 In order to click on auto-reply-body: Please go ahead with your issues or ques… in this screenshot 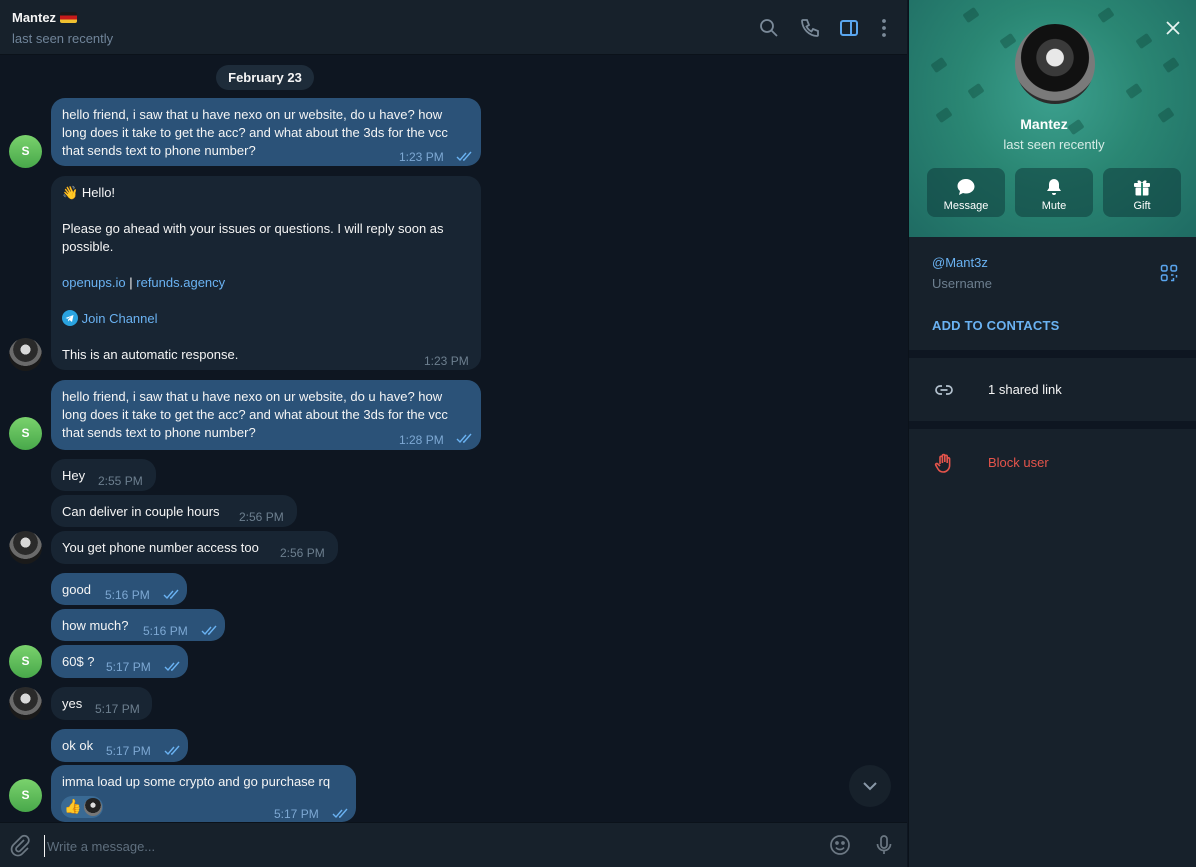, I will do `click(253, 237)`.